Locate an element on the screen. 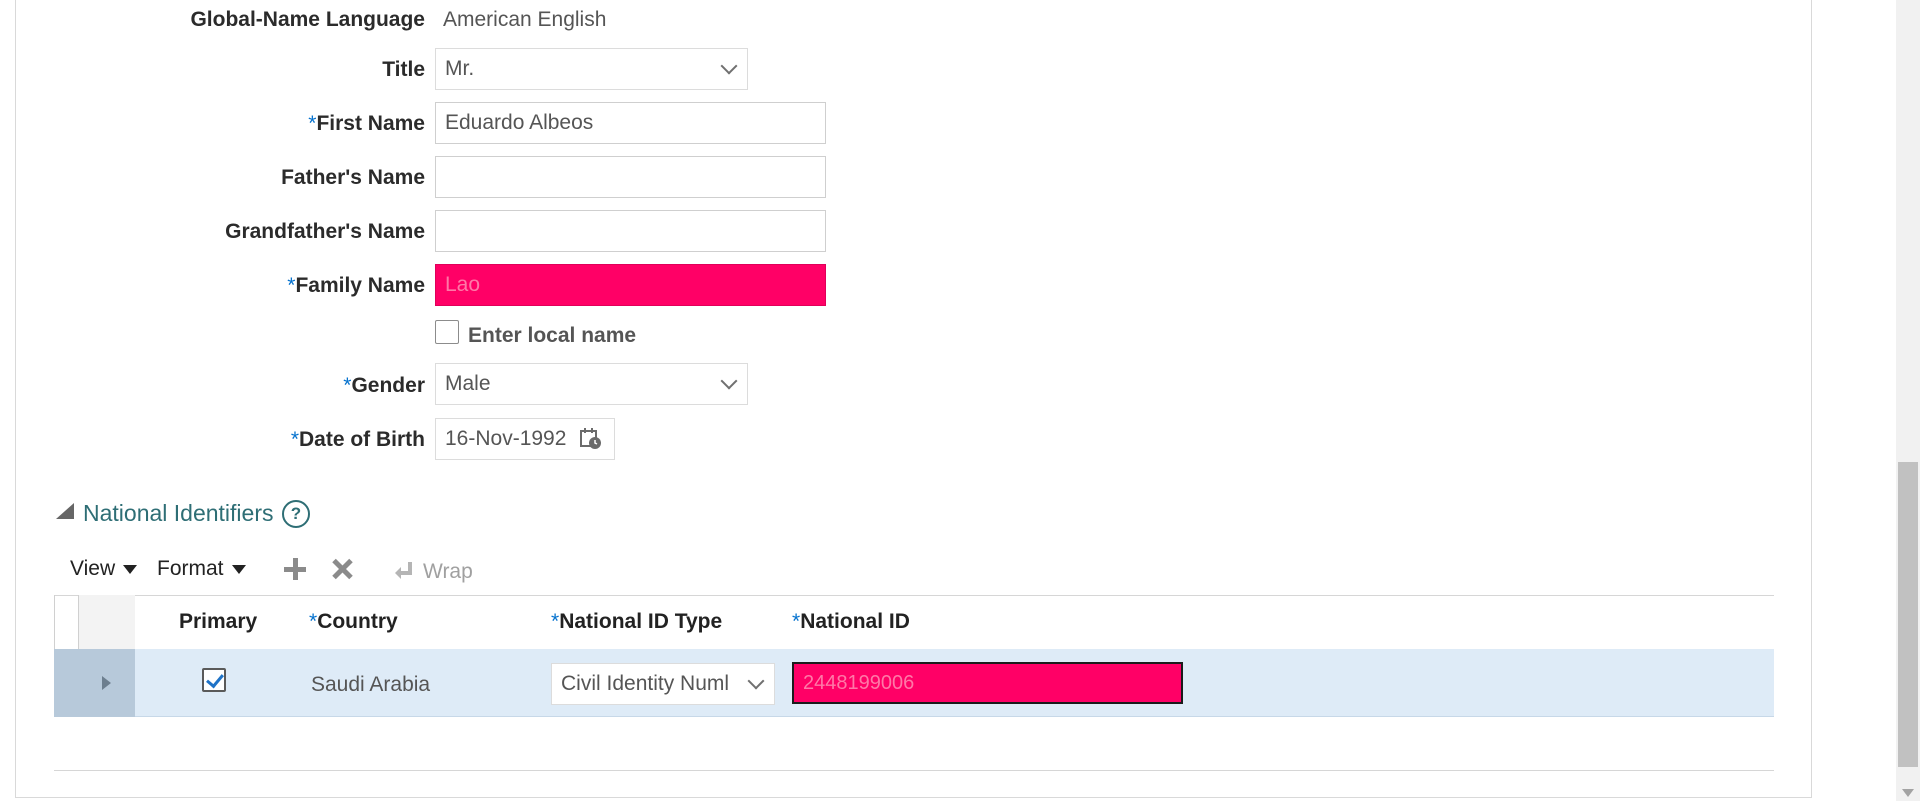 The width and height of the screenshot is (1920, 801). national-id-value: 2448199006 is located at coordinates (859, 682).